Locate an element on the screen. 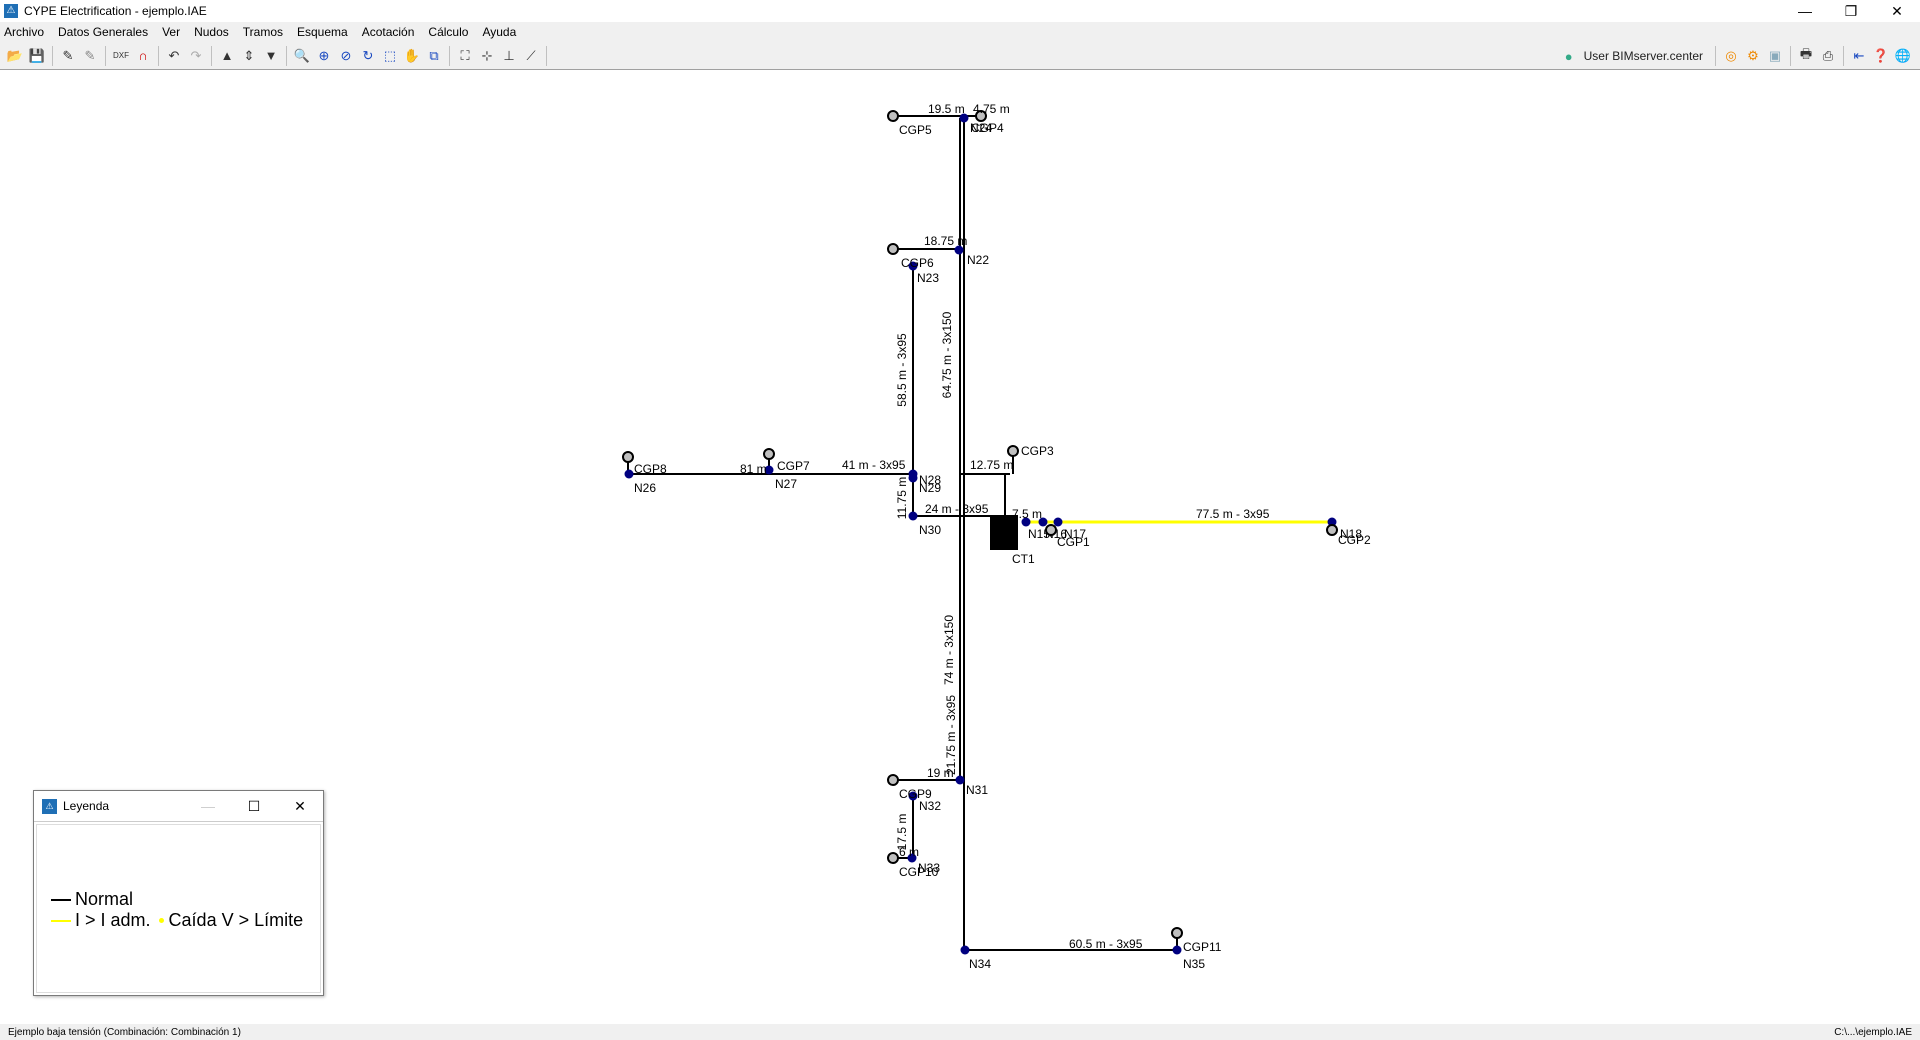 The image size is (1920, 1040). segment-label: 4.75 m is located at coordinates (991, 109).